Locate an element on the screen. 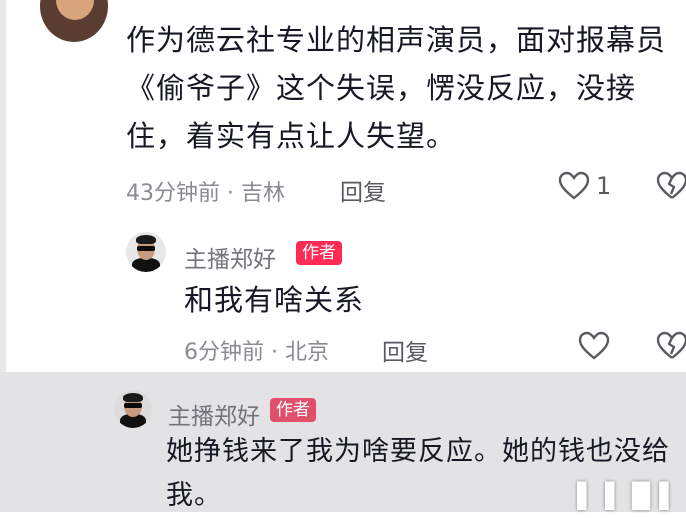 This screenshot has height=518, width=686. comment-meta: 43分钟前 · 吉林 is located at coordinates (205, 193).